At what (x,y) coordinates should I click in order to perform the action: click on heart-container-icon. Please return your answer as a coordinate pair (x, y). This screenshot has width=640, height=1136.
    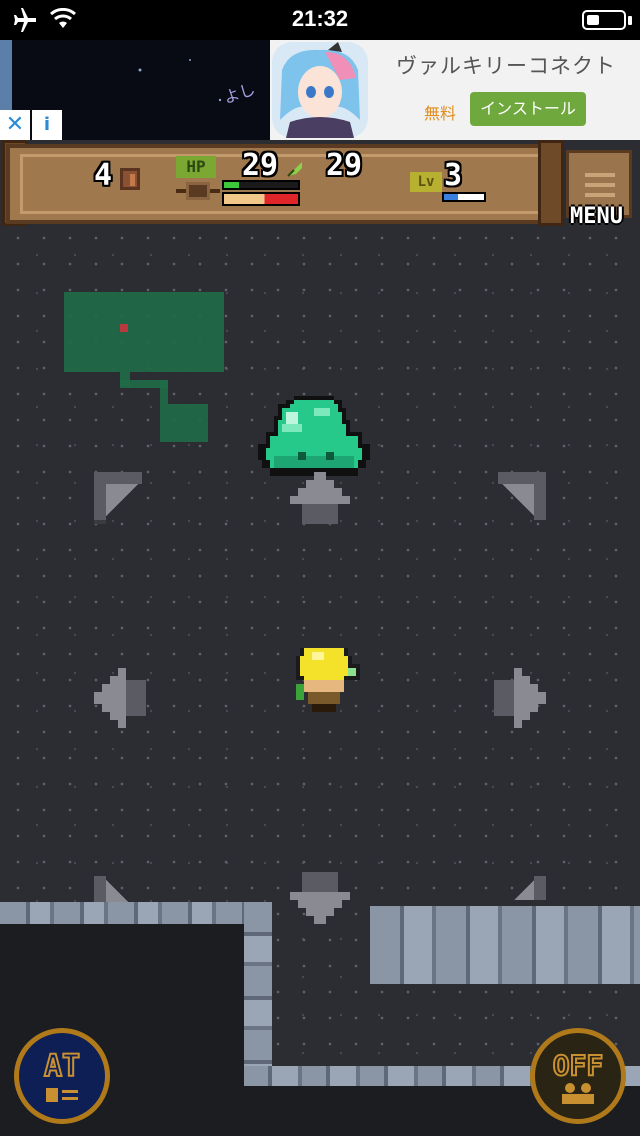
    Looking at the image, I should click on (198, 191).